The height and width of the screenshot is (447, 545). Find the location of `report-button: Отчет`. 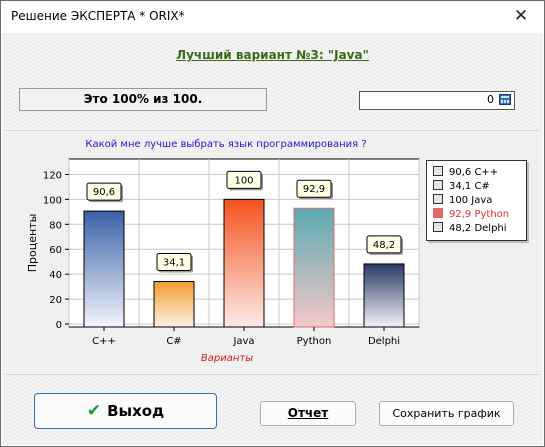

report-button: Отчет is located at coordinates (308, 413).